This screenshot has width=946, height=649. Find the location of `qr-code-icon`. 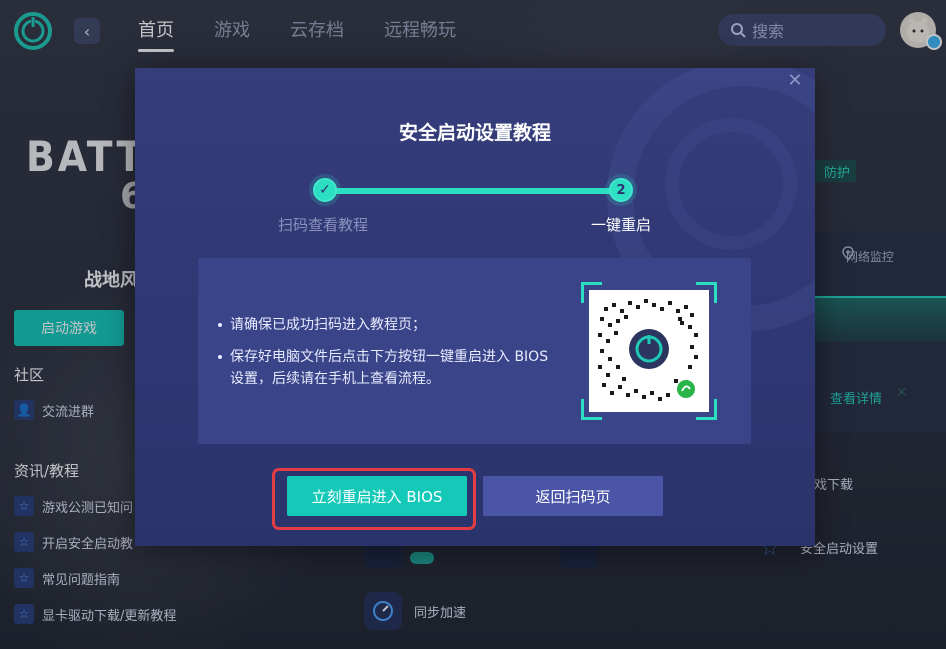

qr-code-icon is located at coordinates (649, 351).